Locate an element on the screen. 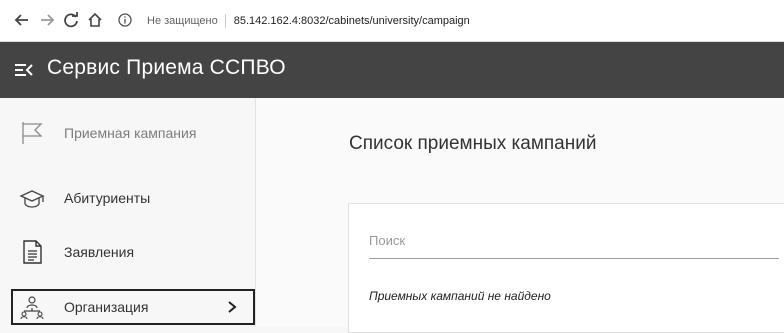 The height and width of the screenshot is (333, 784). sidebar-item-campaign: Приемная кампания is located at coordinates (128, 133).